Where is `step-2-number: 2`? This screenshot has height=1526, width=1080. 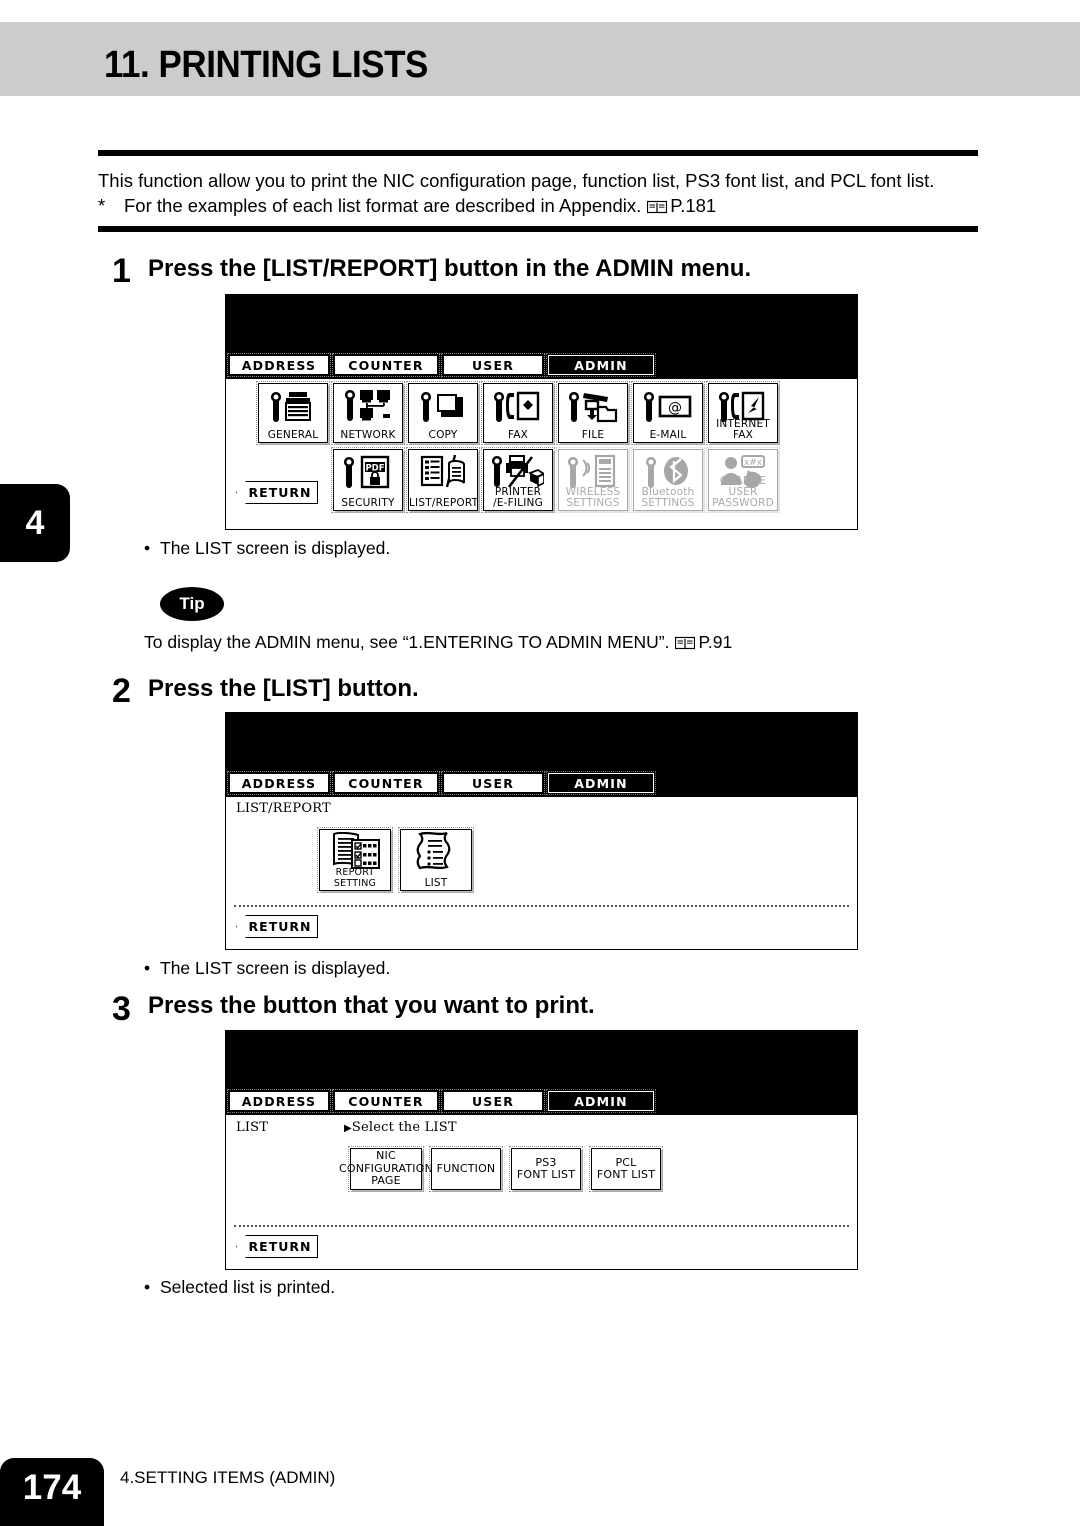 step-2-number: 2 is located at coordinates (121, 691).